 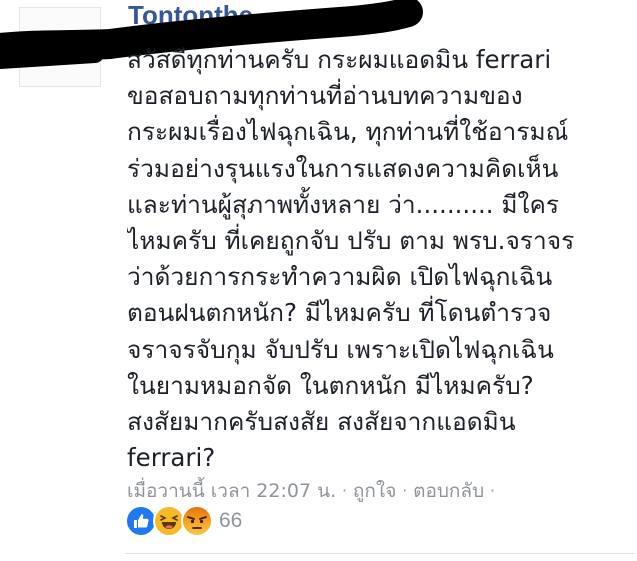 What do you see at coordinates (55, 47) in the screenshot?
I see `avatar-logo-text: Tonton` at bounding box center [55, 47].